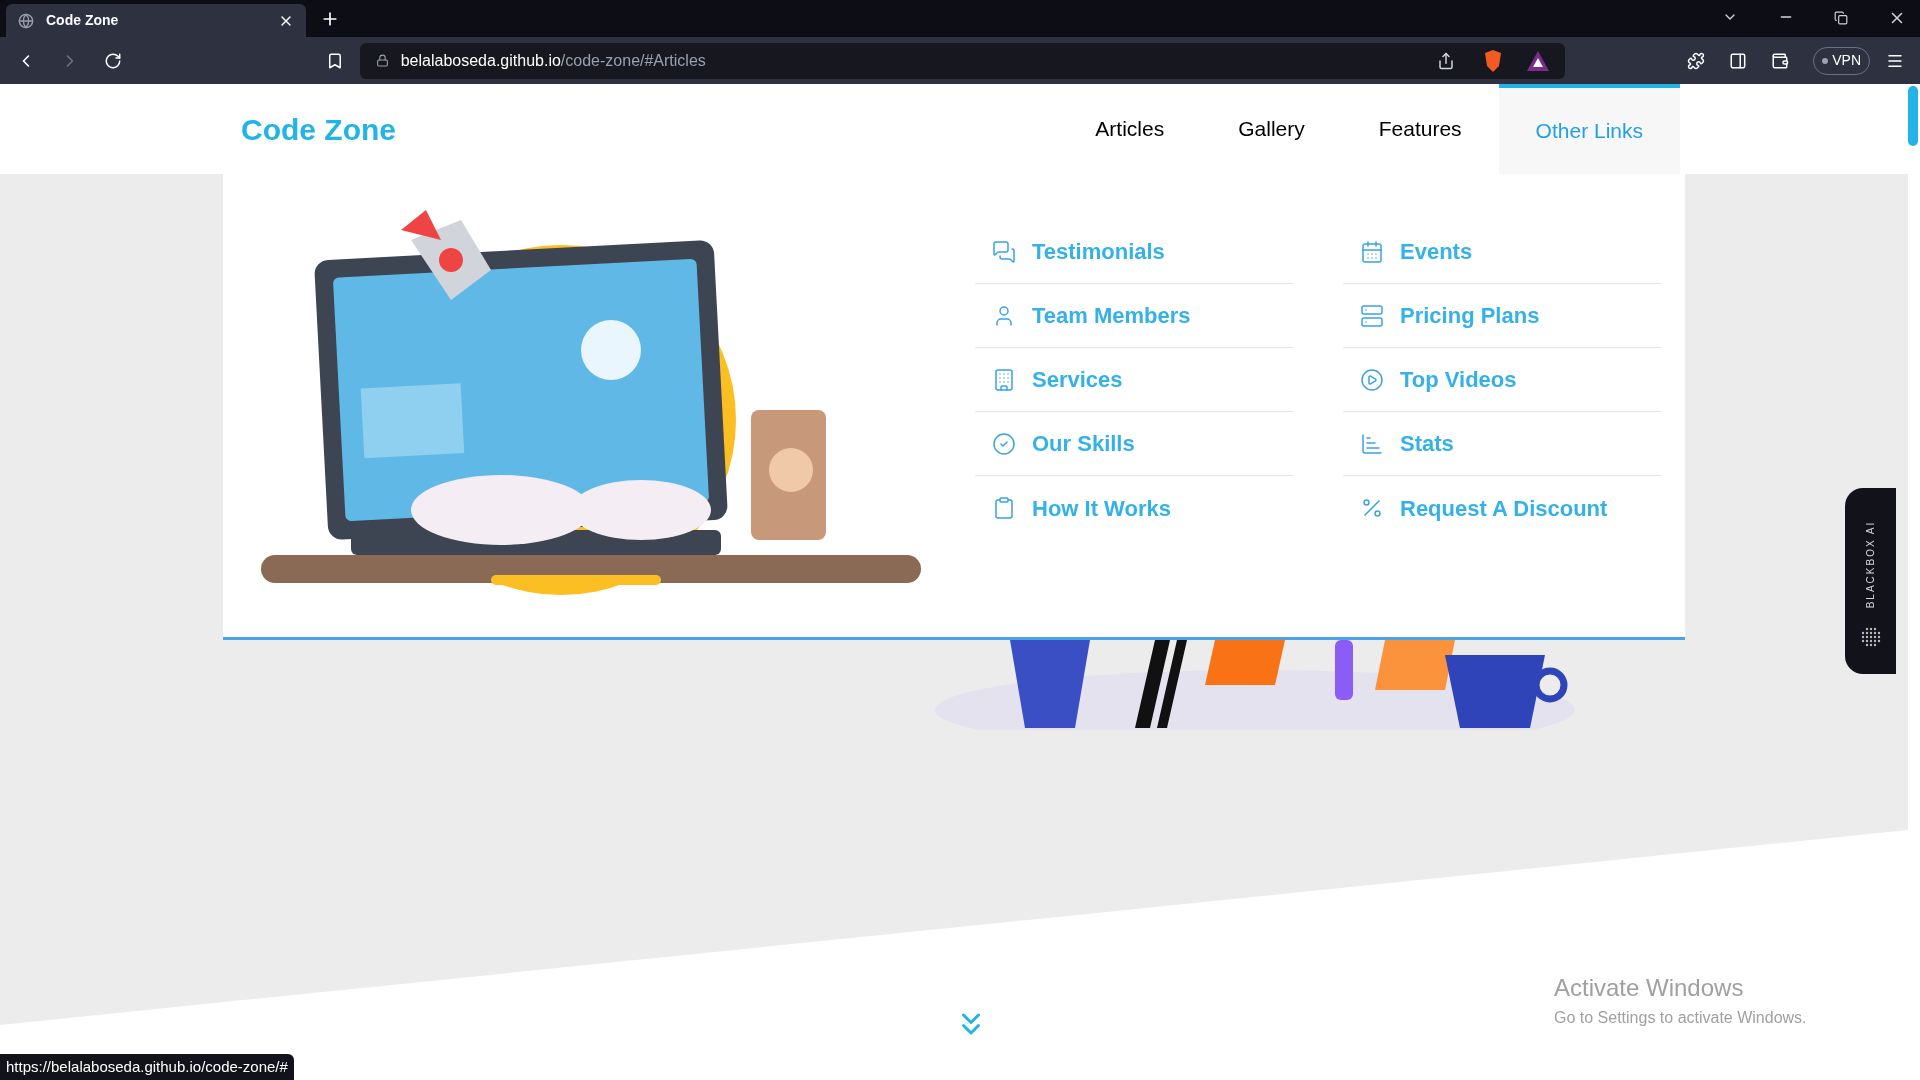 The image size is (1920, 1080). What do you see at coordinates (1372, 251) in the screenshot?
I see `calendar-icon` at bounding box center [1372, 251].